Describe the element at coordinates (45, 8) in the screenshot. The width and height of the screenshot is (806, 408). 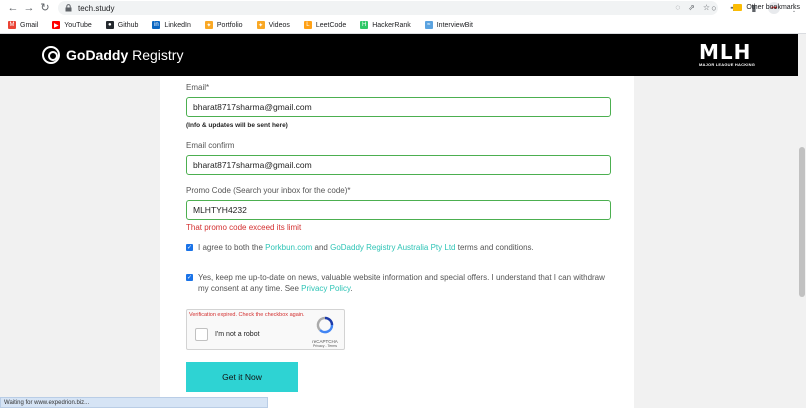
I see `reload-icon: ↻` at that location.